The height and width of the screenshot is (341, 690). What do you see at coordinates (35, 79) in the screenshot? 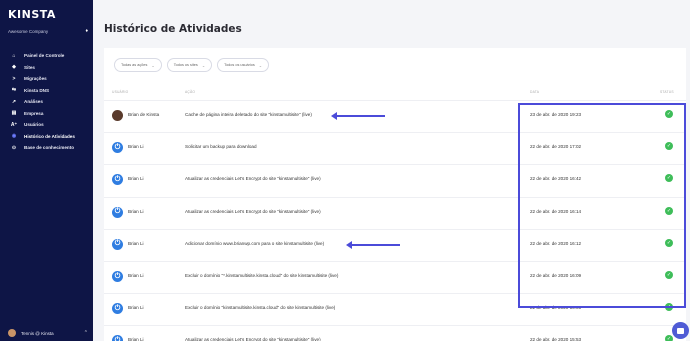
I see `sidebar-item-label: Migrações` at bounding box center [35, 79].